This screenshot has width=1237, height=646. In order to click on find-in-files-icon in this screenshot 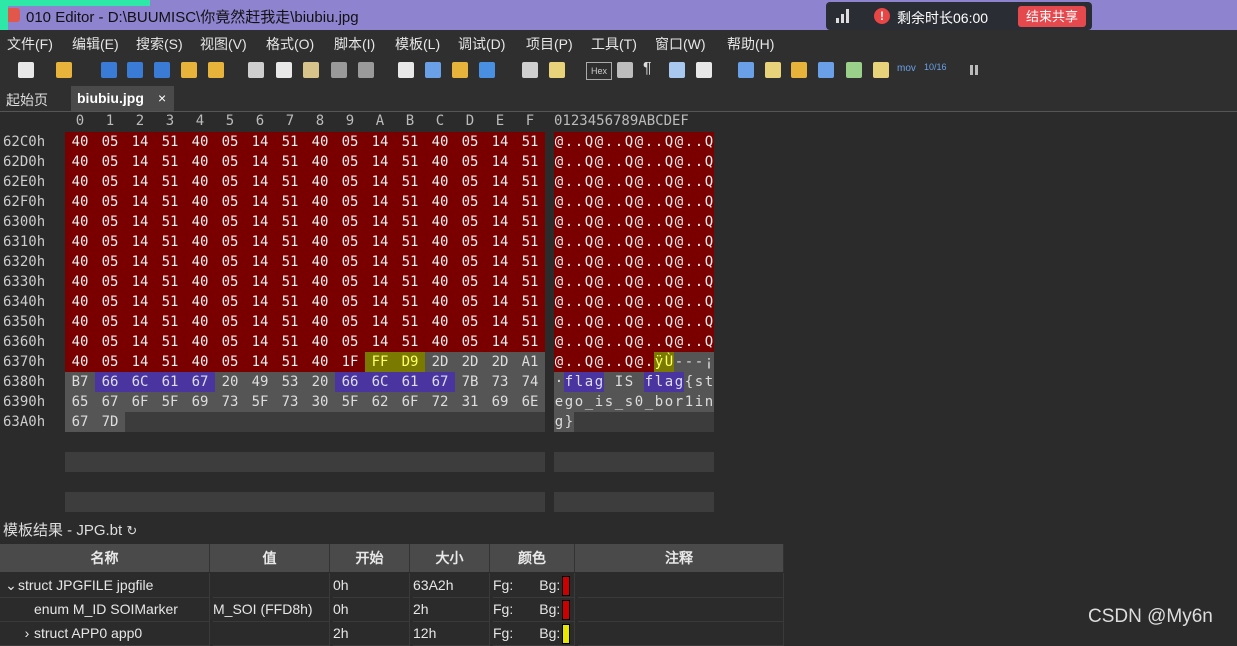, I will do `click(460, 70)`.